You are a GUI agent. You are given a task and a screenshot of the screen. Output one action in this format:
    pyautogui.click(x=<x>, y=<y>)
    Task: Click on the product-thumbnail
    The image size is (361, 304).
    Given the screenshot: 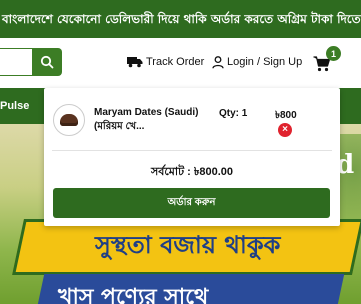 What is the action you would take?
    pyautogui.click(x=69, y=120)
    